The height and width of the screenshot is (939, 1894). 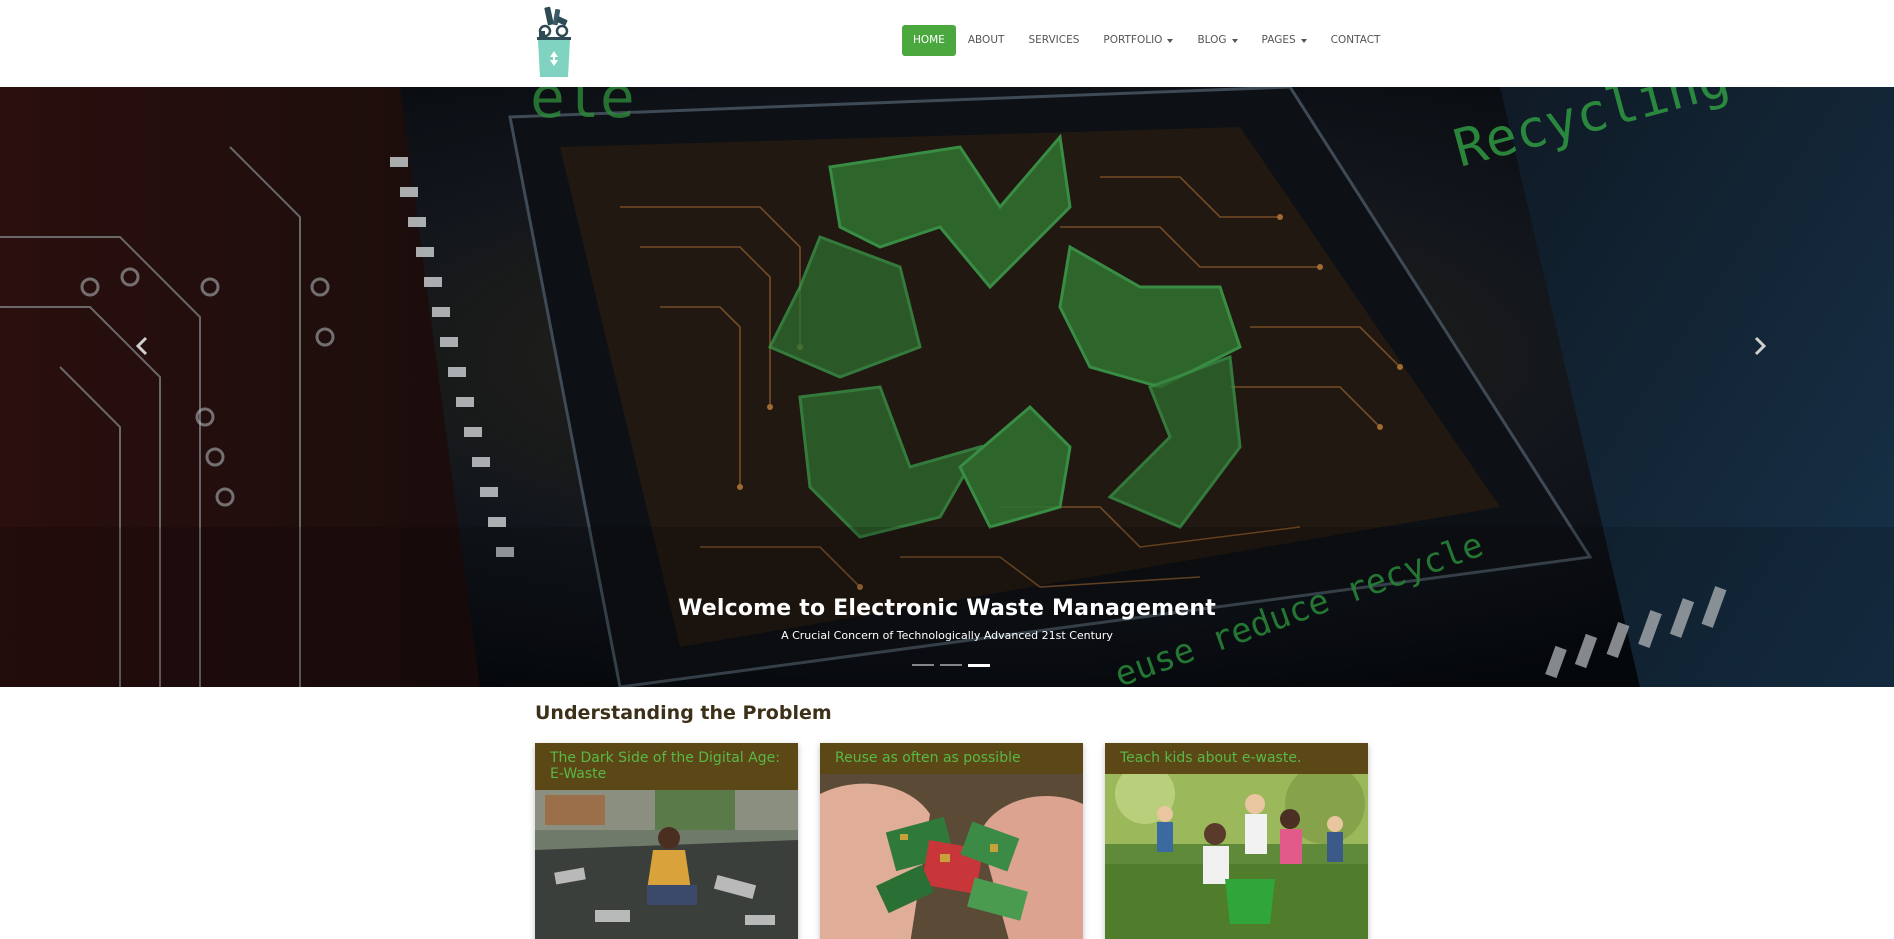 What do you see at coordinates (1133, 40) in the screenshot?
I see `nav-portfolio-label: PORTFOLIO` at bounding box center [1133, 40].